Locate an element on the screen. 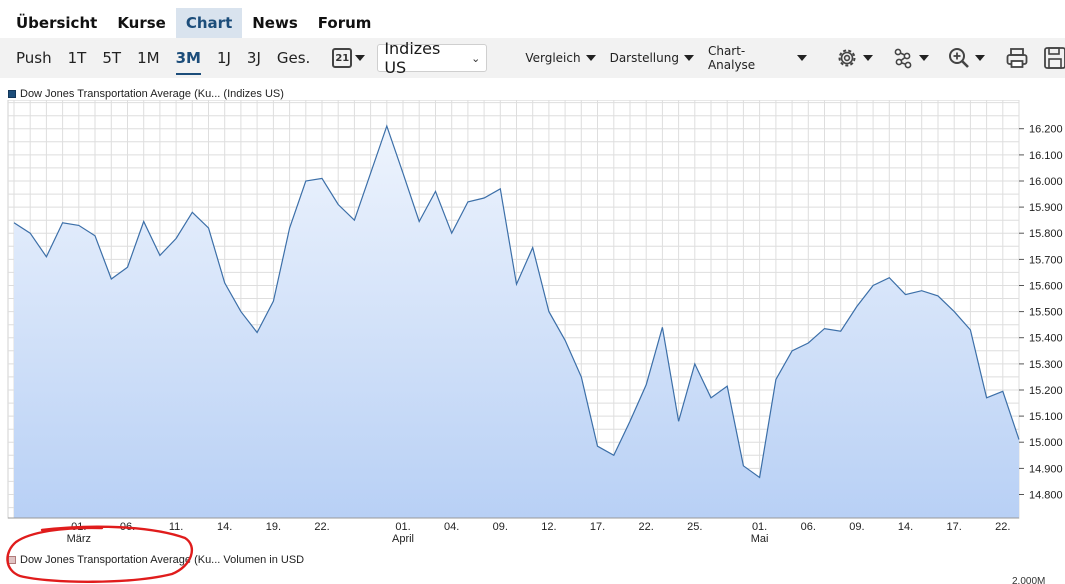  exchange-select: Indizes US ⌄ is located at coordinates (432, 58).